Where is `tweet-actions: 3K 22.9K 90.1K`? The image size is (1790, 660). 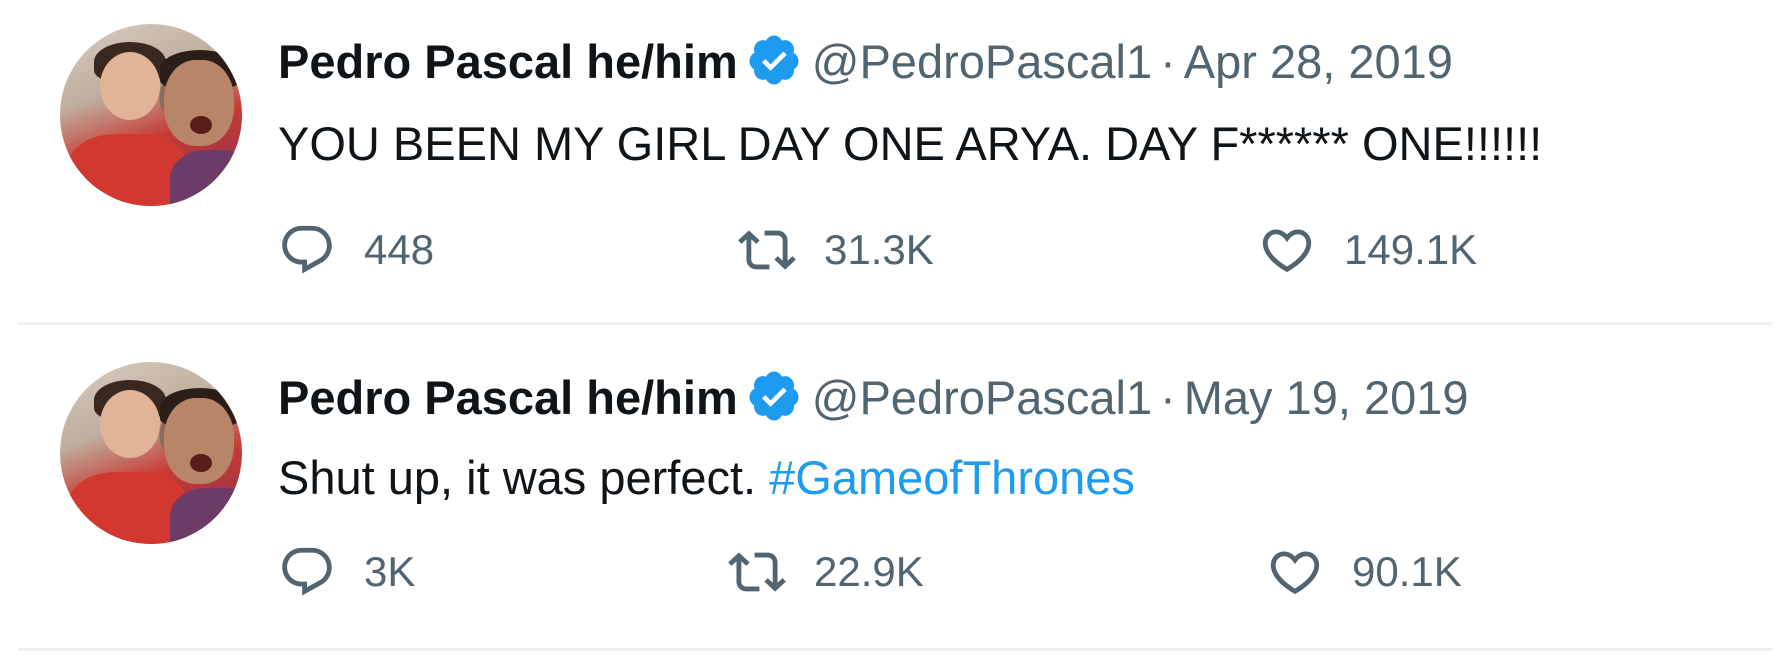 tweet-actions: 3K 22.9K 90.1K is located at coordinates (928, 572).